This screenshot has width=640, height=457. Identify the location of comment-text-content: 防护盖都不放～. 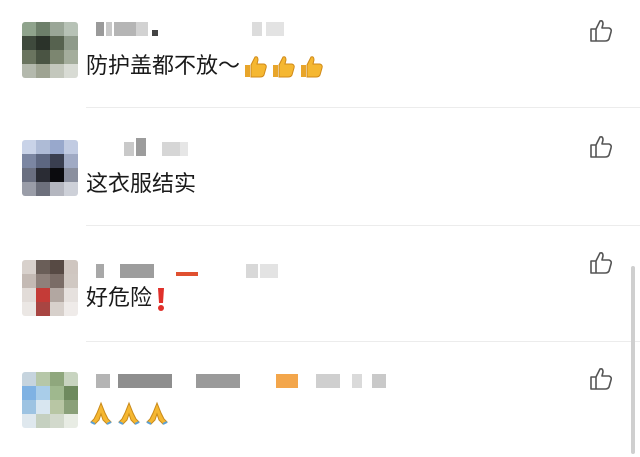
(163, 66).